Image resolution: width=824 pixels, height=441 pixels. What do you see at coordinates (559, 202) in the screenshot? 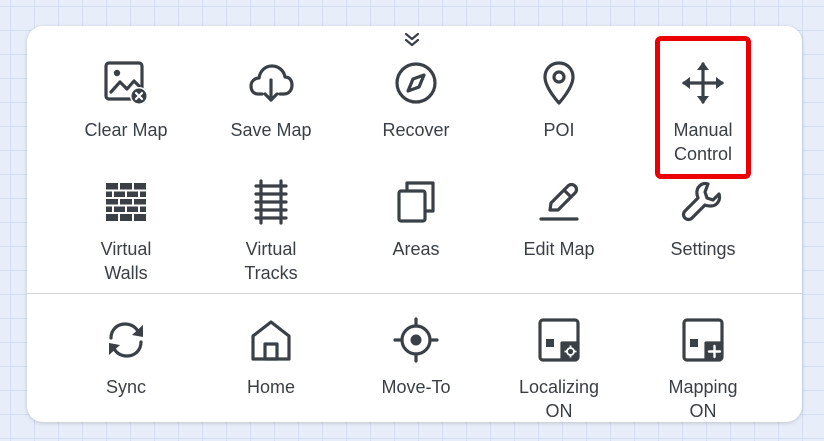
I see `pencil-icon` at bounding box center [559, 202].